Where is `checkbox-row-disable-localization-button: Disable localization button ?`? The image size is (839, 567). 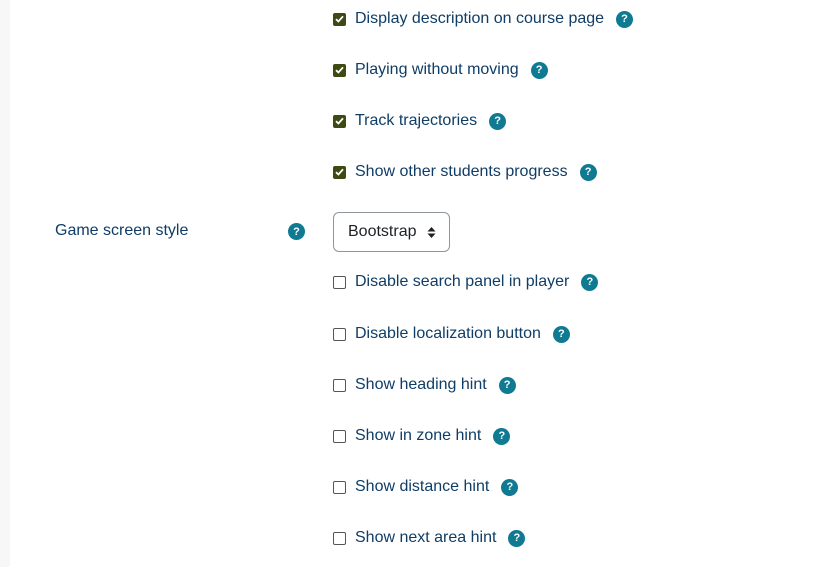
checkbox-row-disable-localization-button: Disable localization button ? is located at coordinates (451, 334).